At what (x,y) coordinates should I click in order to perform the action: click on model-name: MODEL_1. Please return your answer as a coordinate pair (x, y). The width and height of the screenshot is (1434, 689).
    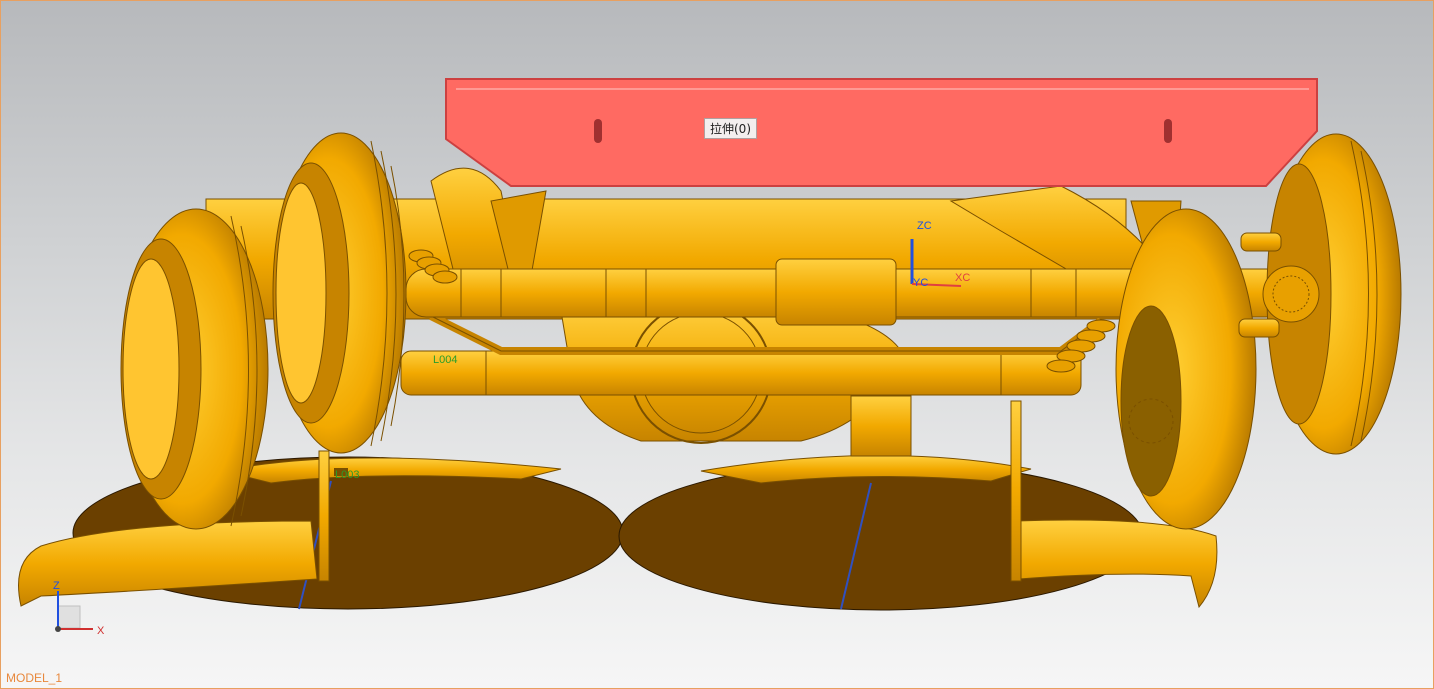
    Looking at the image, I should click on (34, 678).